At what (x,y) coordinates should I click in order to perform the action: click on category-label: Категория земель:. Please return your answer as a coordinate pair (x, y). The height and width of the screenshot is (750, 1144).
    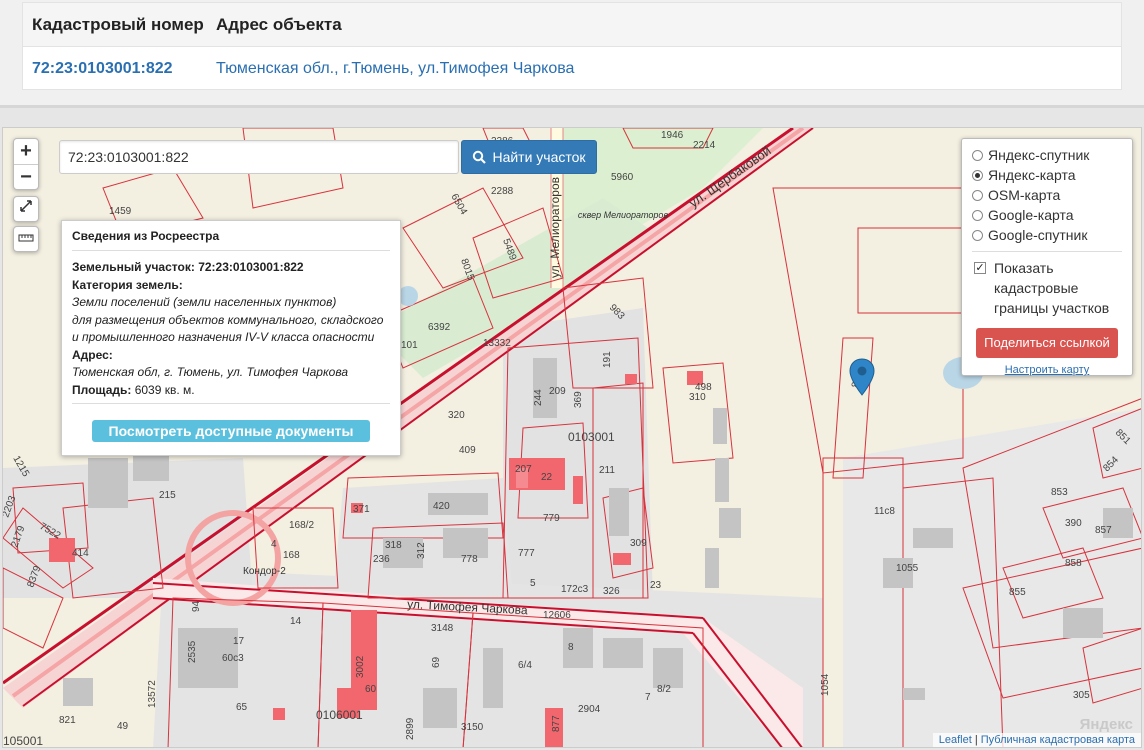
    Looking at the image, I should click on (127, 284).